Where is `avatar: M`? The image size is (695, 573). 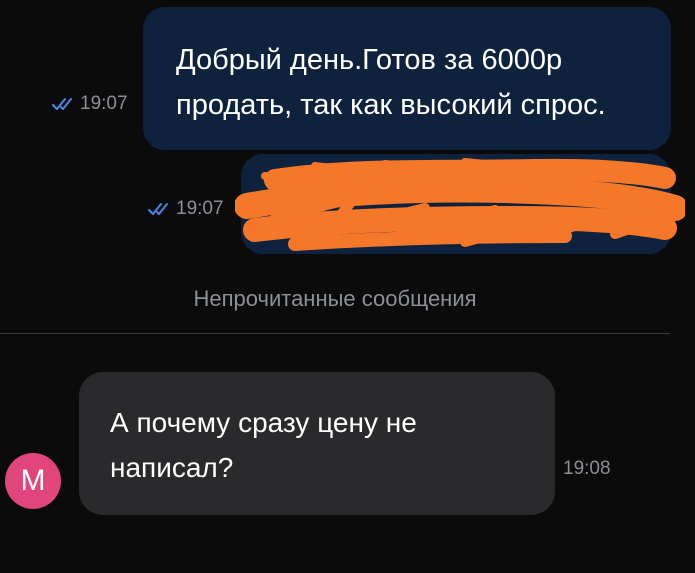 avatar: M is located at coordinates (33, 481).